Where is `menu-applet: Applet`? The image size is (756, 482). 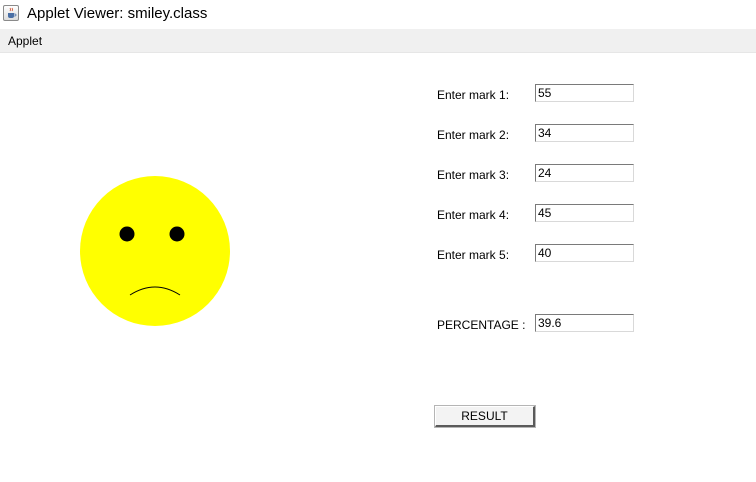 menu-applet: Applet is located at coordinates (25, 41).